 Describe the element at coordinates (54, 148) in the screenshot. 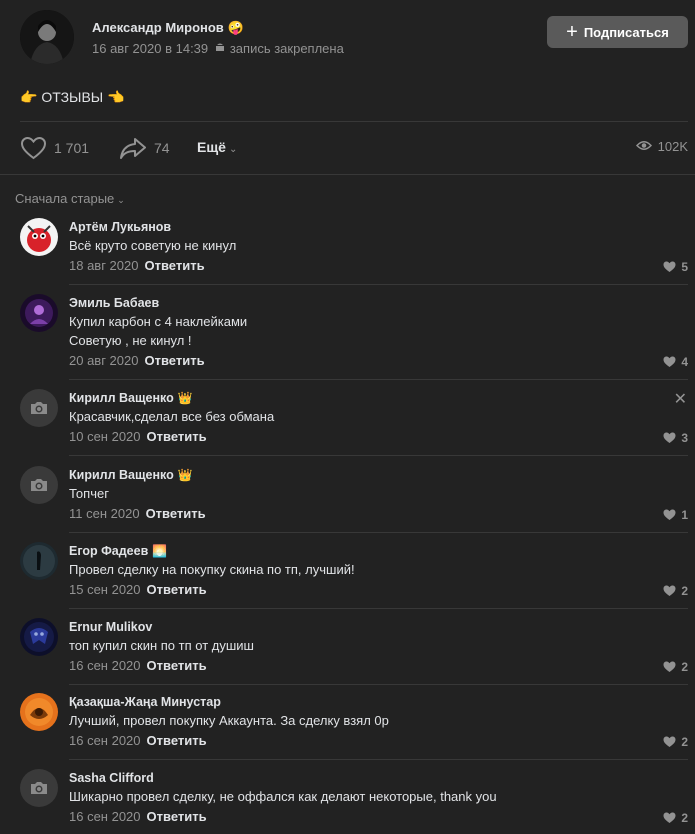

I see `like-button: 1 701` at that location.